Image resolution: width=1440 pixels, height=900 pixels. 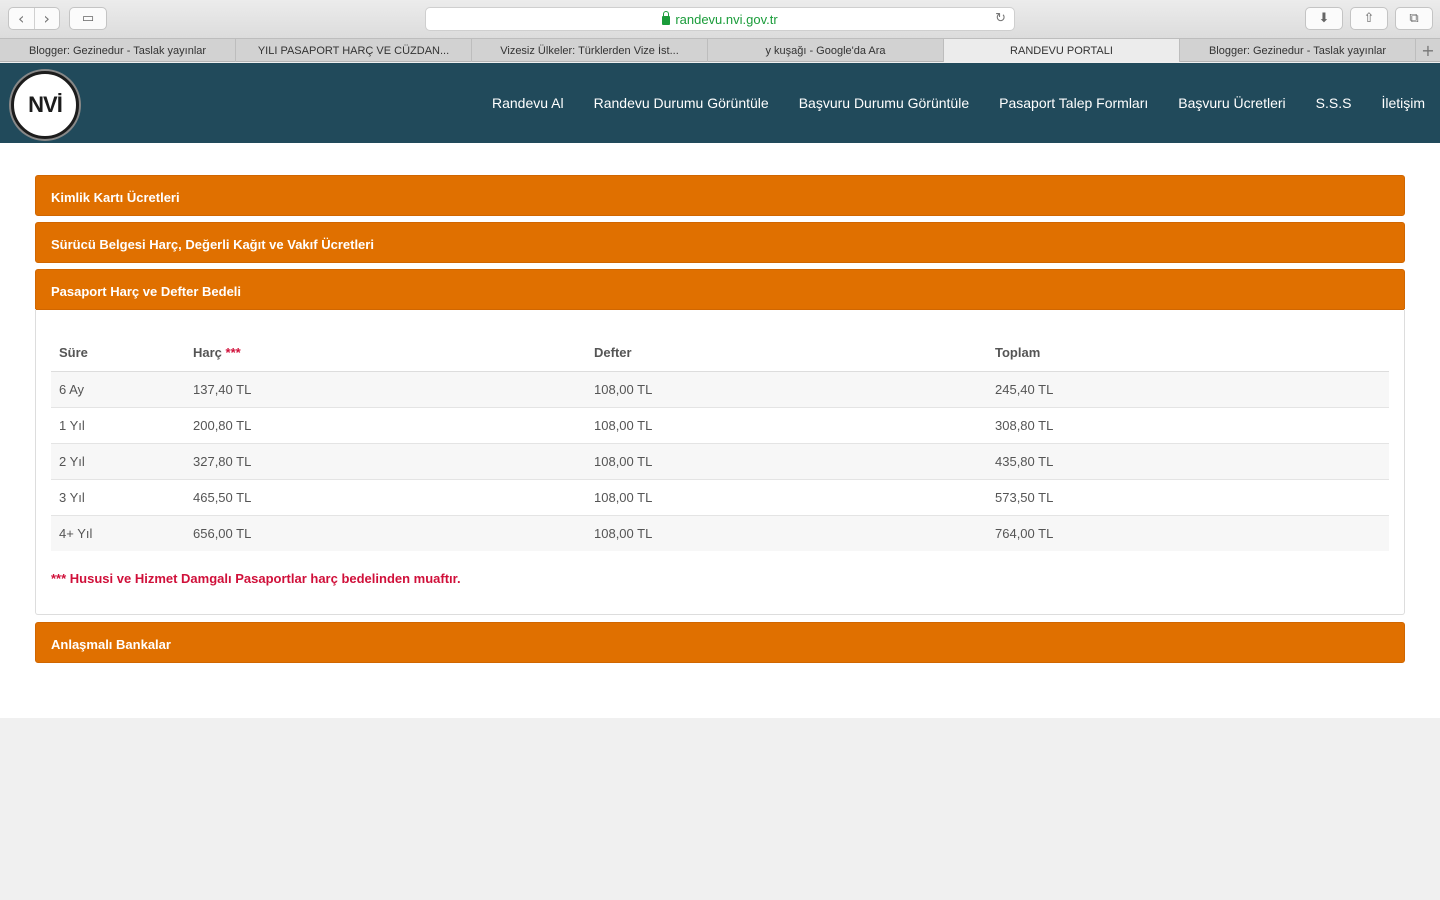 What do you see at coordinates (385, 388) in the screenshot?
I see `cell-harc: 137,40 TL` at bounding box center [385, 388].